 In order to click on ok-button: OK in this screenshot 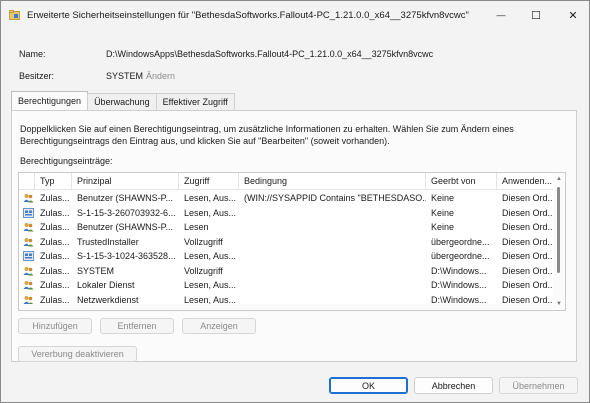, I will do `click(368, 385)`.